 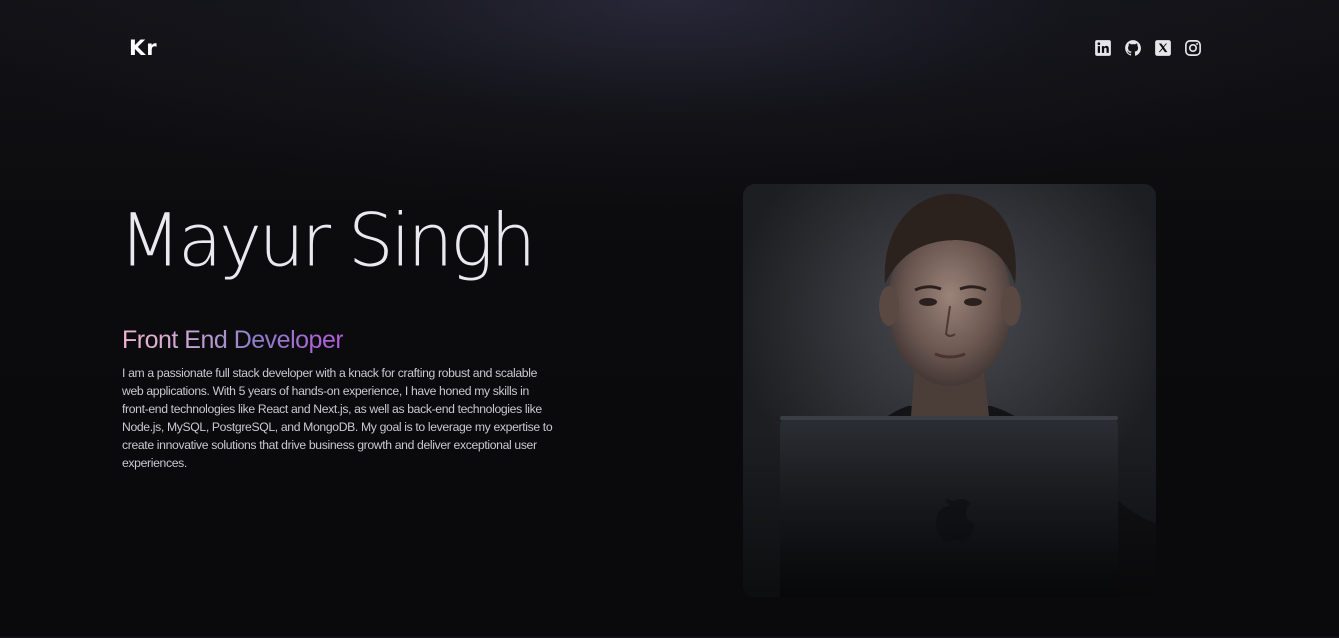 I want to click on x-twitter-icon, so click(x=1163, y=48).